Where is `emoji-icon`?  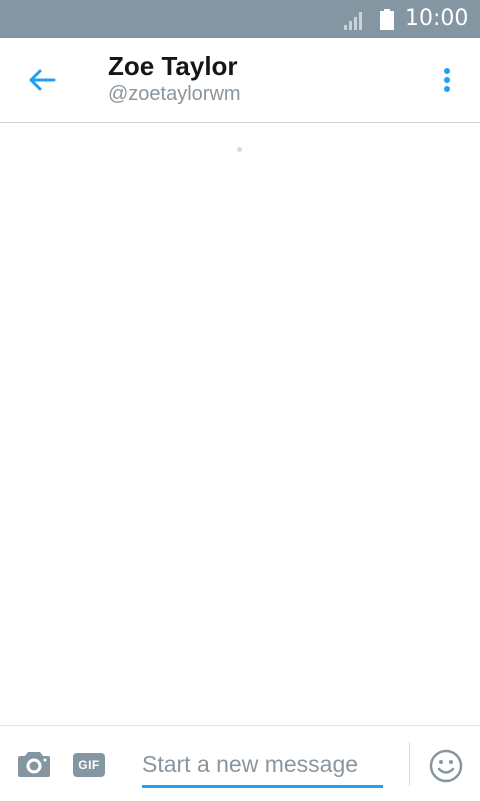
emoji-icon is located at coordinates (446, 766).